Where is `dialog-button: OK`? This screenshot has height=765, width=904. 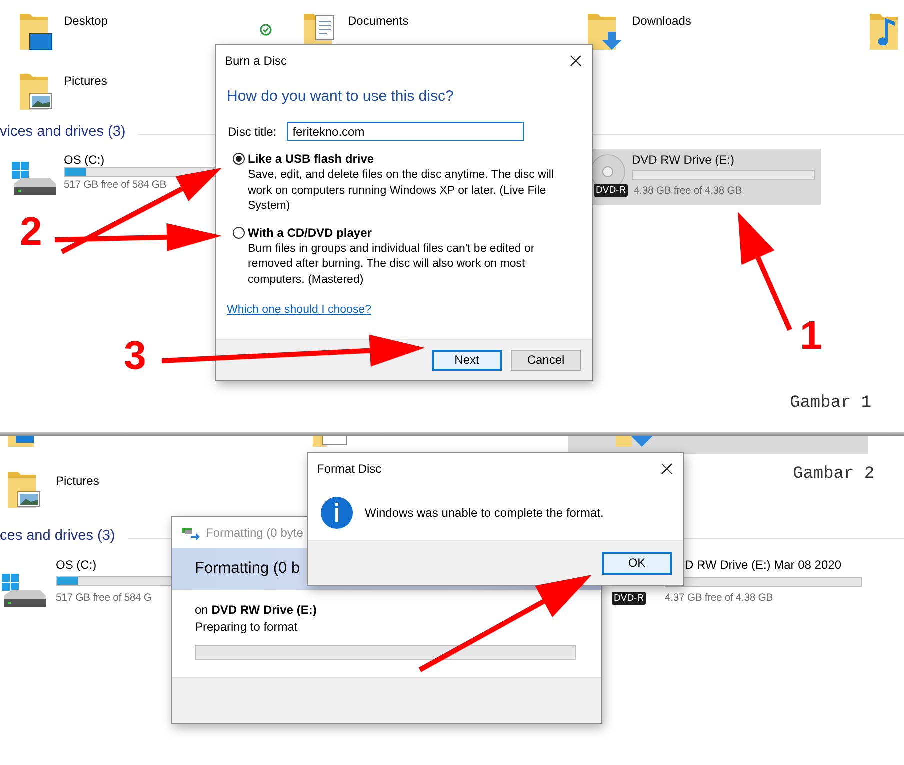
dialog-button: OK is located at coordinates (637, 563).